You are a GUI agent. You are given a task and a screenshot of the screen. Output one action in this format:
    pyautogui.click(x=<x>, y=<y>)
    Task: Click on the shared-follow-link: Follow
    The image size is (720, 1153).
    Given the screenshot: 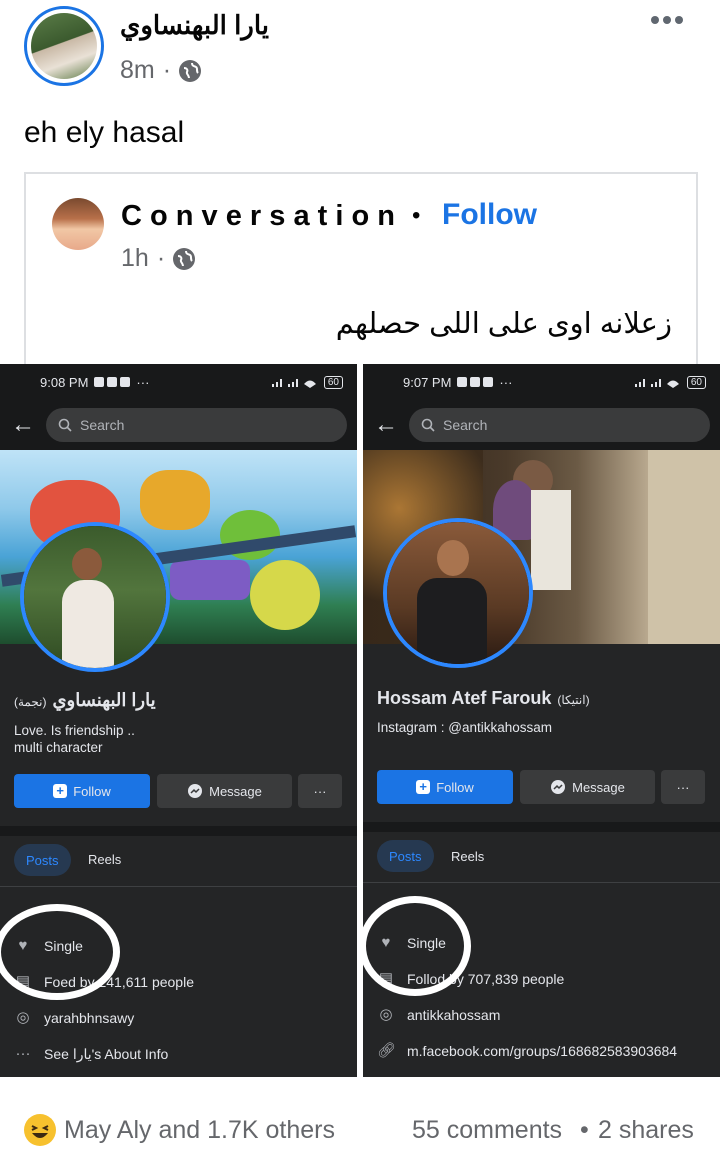 What is the action you would take?
    pyautogui.click(x=489, y=215)
    